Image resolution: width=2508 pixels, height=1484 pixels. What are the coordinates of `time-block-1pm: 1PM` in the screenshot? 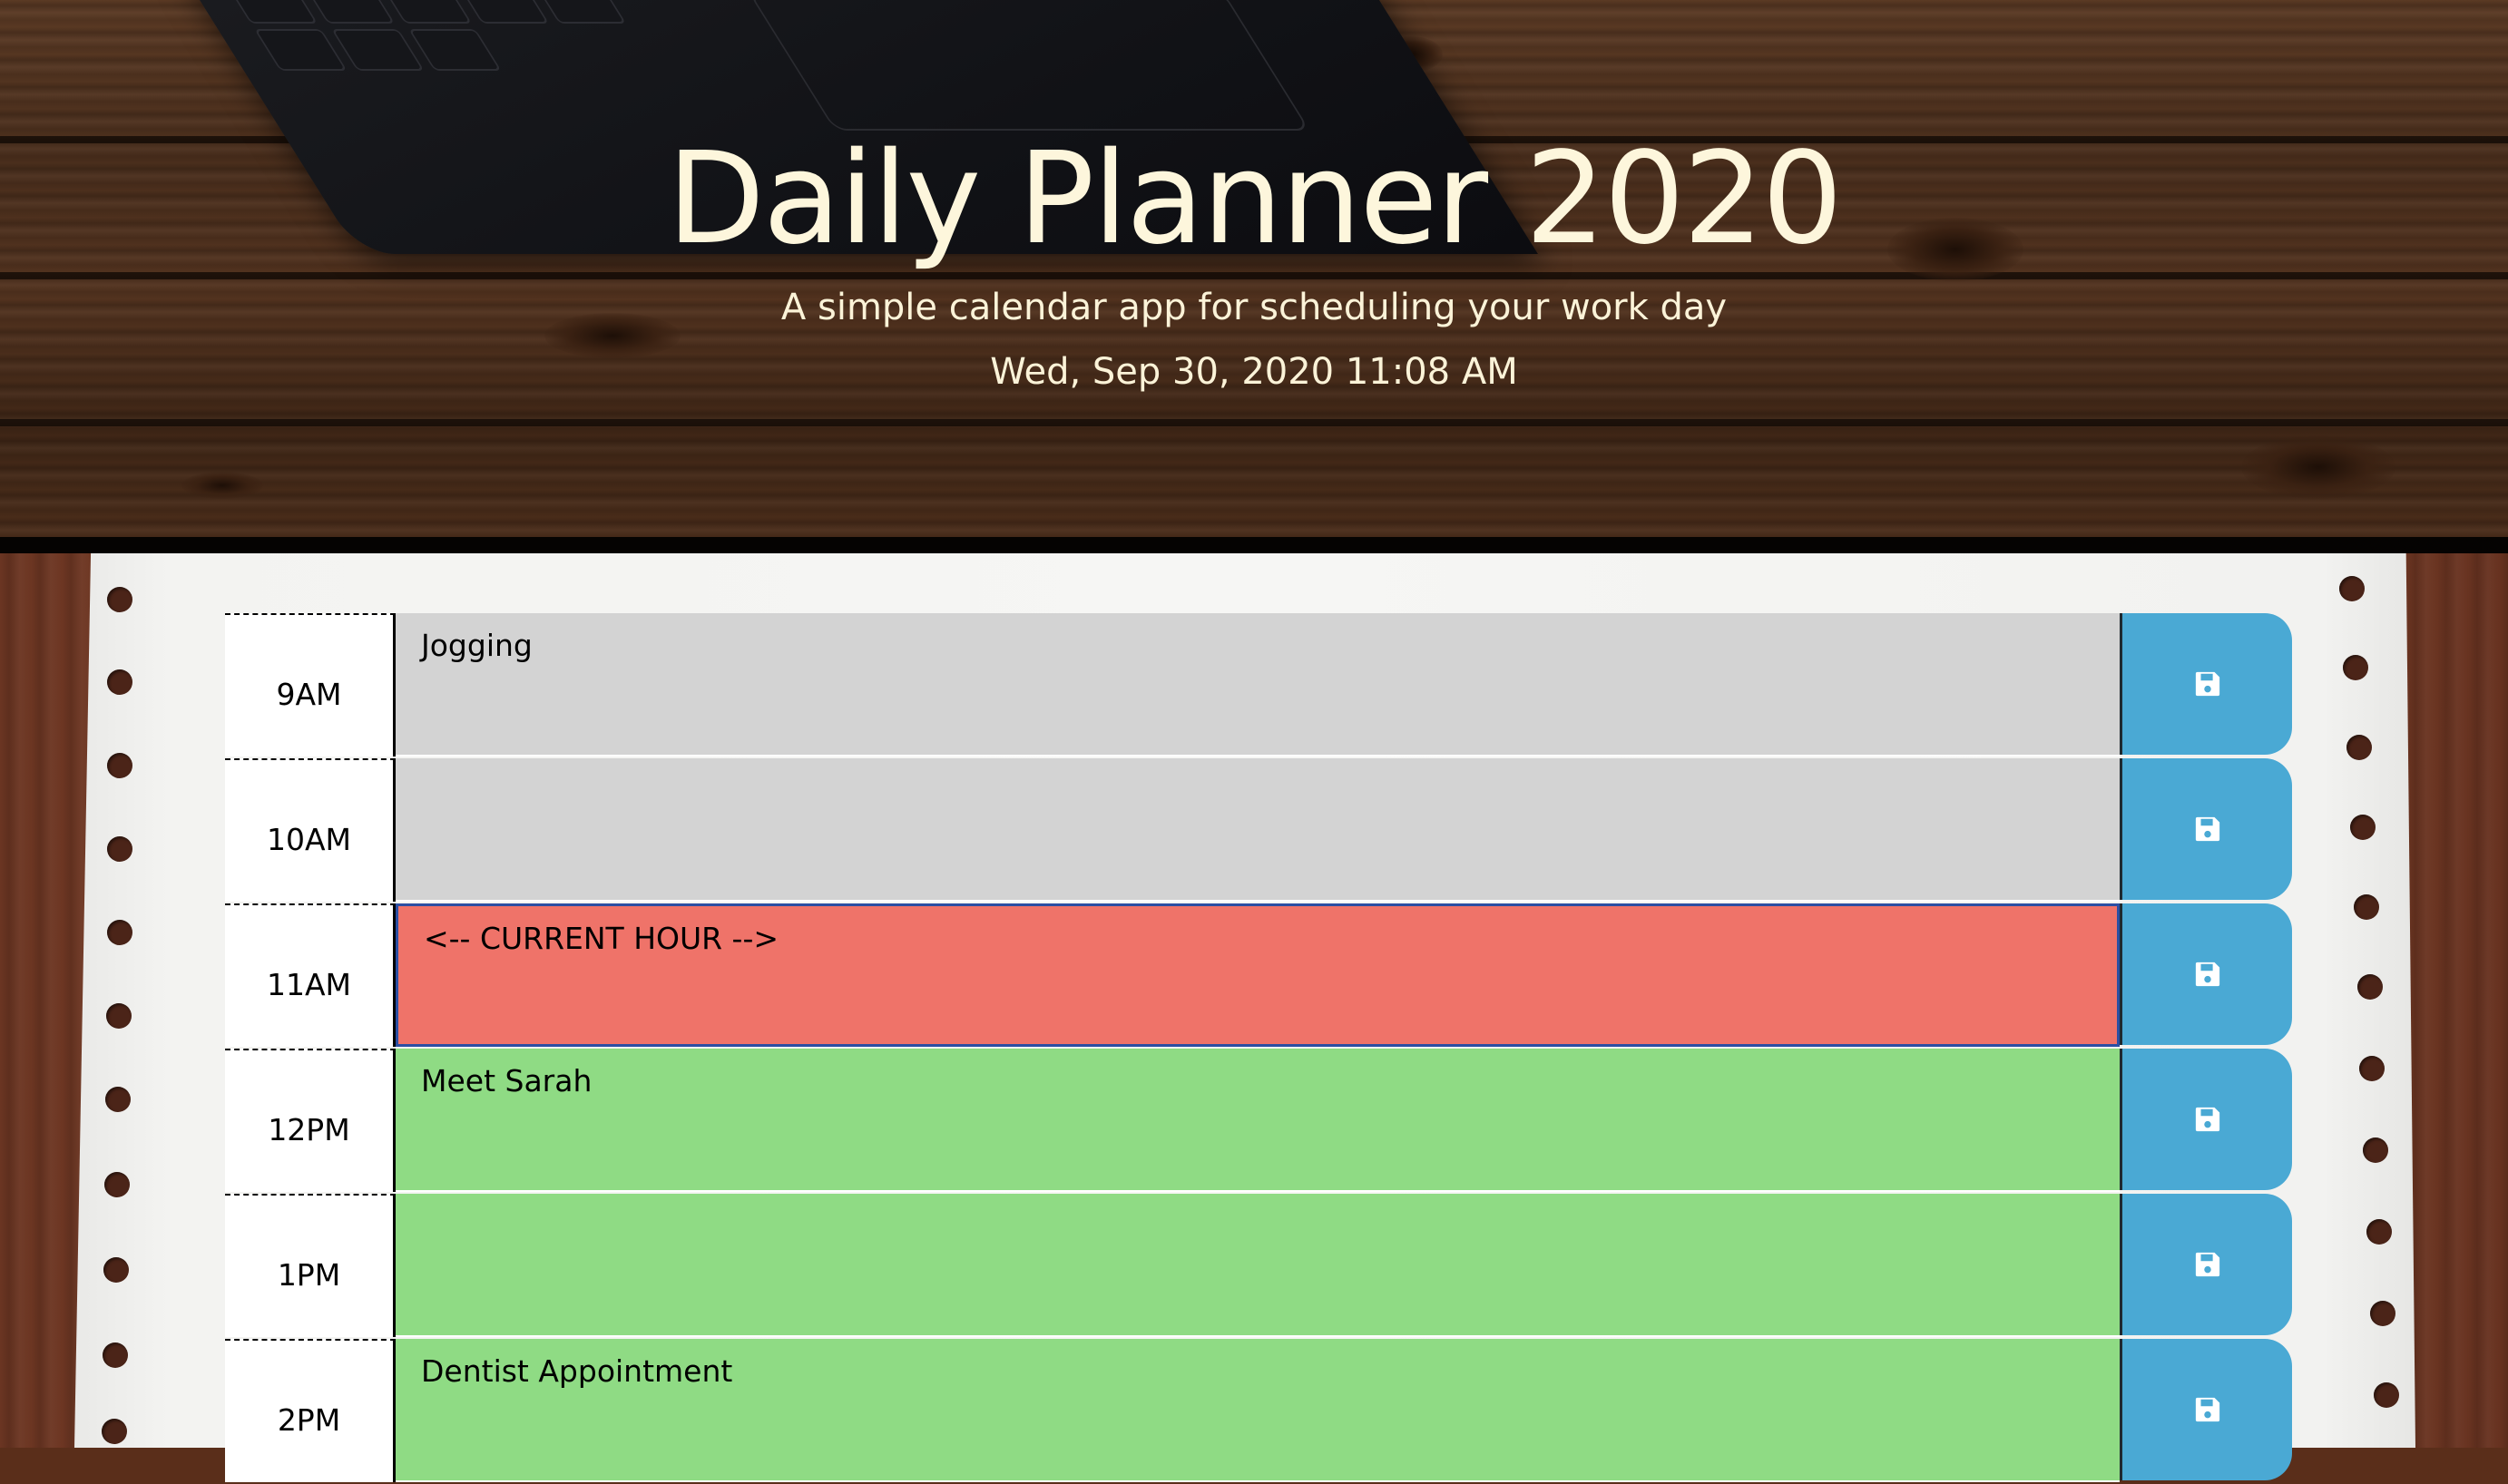 It's located at (1259, 1266).